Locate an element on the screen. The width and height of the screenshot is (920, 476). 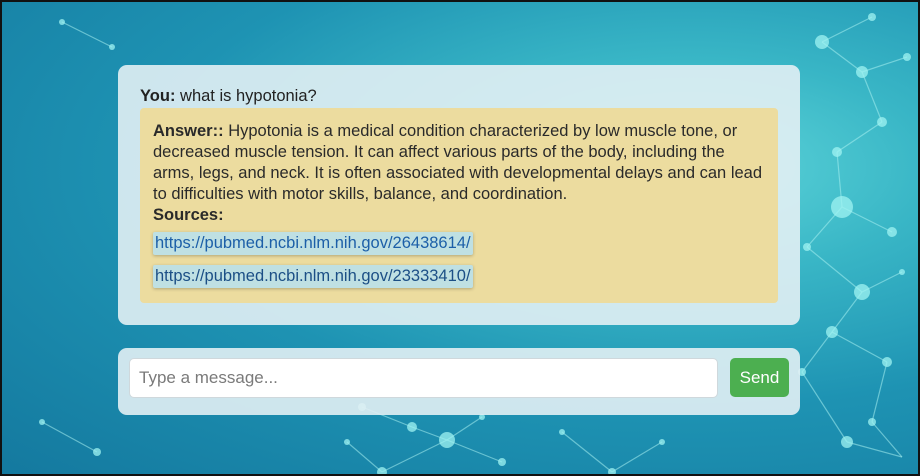
sources-label: Sources: is located at coordinates (188, 215).